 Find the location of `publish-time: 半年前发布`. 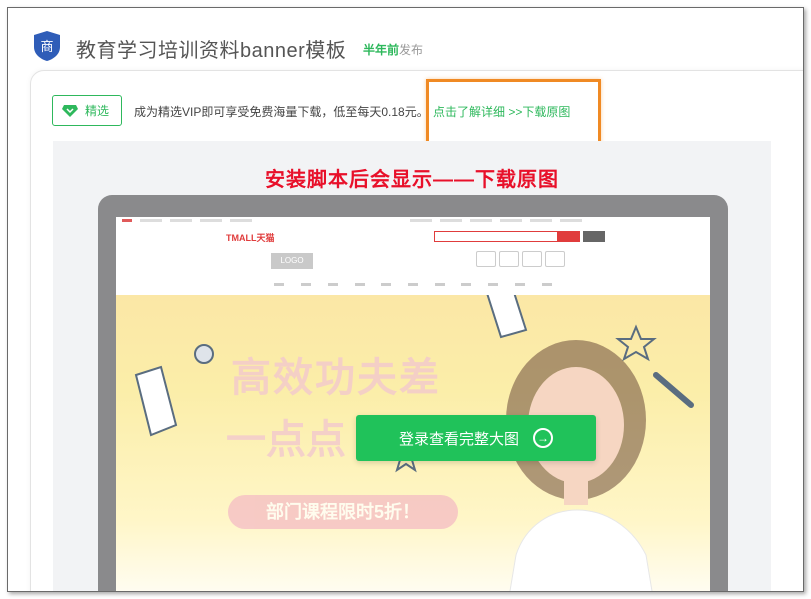

publish-time: 半年前发布 is located at coordinates (393, 49).